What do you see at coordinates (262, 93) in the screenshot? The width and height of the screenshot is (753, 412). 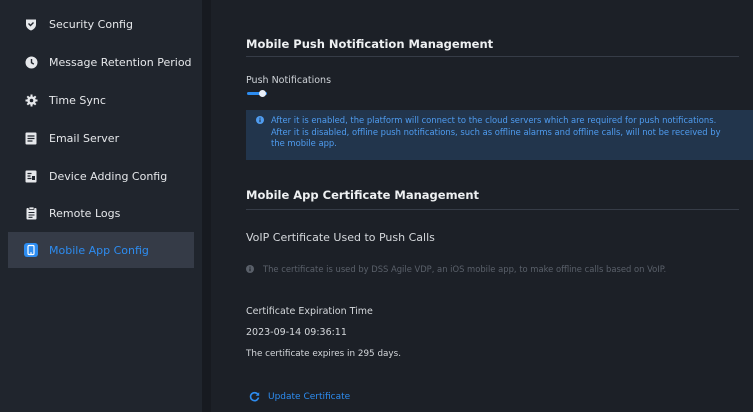 I see `toggle-knob` at bounding box center [262, 93].